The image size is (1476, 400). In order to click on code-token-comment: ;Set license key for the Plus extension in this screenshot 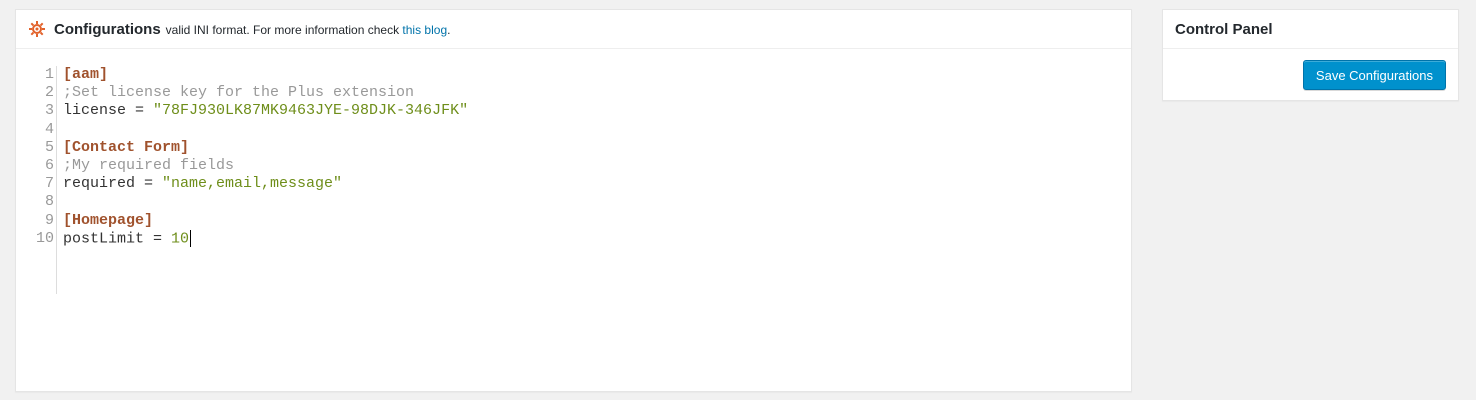, I will do `click(239, 93)`.